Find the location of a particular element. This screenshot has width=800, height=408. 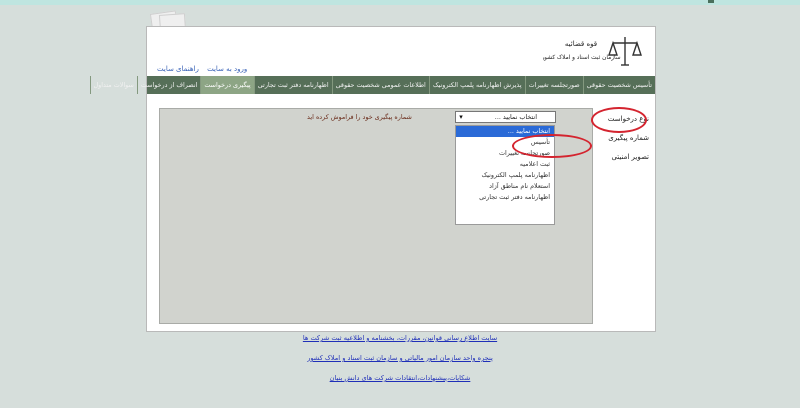

help-link: راهنمای سایت is located at coordinates (178, 69).